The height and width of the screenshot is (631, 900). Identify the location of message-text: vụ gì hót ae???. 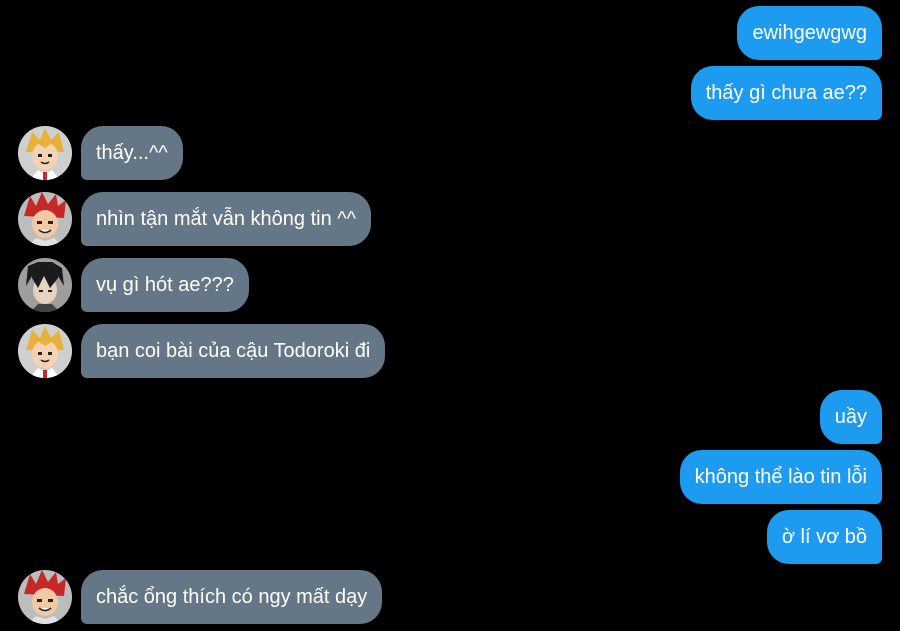
(165, 285).